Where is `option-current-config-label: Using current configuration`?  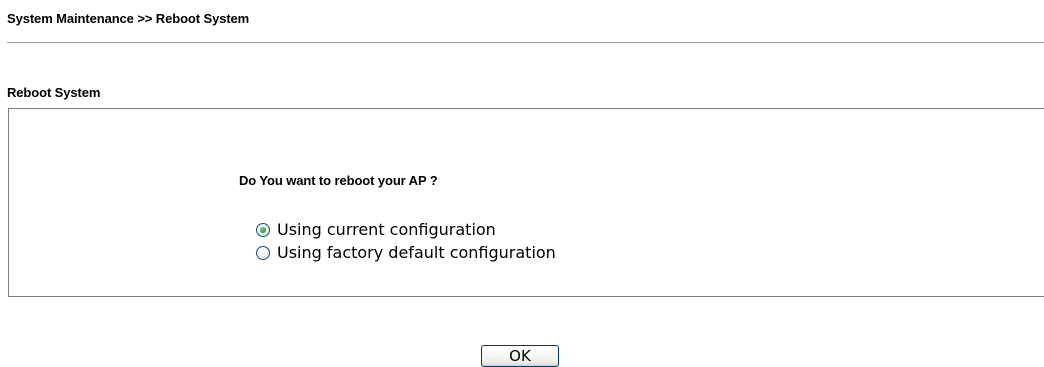 option-current-config-label: Using current configuration is located at coordinates (386, 229).